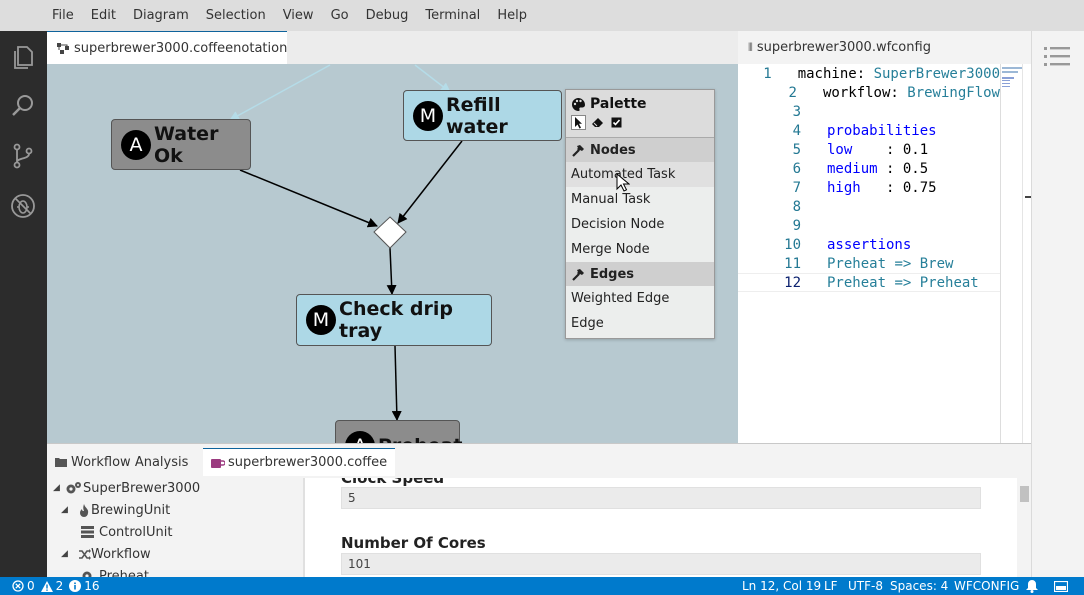 This screenshot has width=1084, height=595. What do you see at coordinates (121, 462) in the screenshot?
I see `tab-workflow-analysis: Workflow Analysis` at bounding box center [121, 462].